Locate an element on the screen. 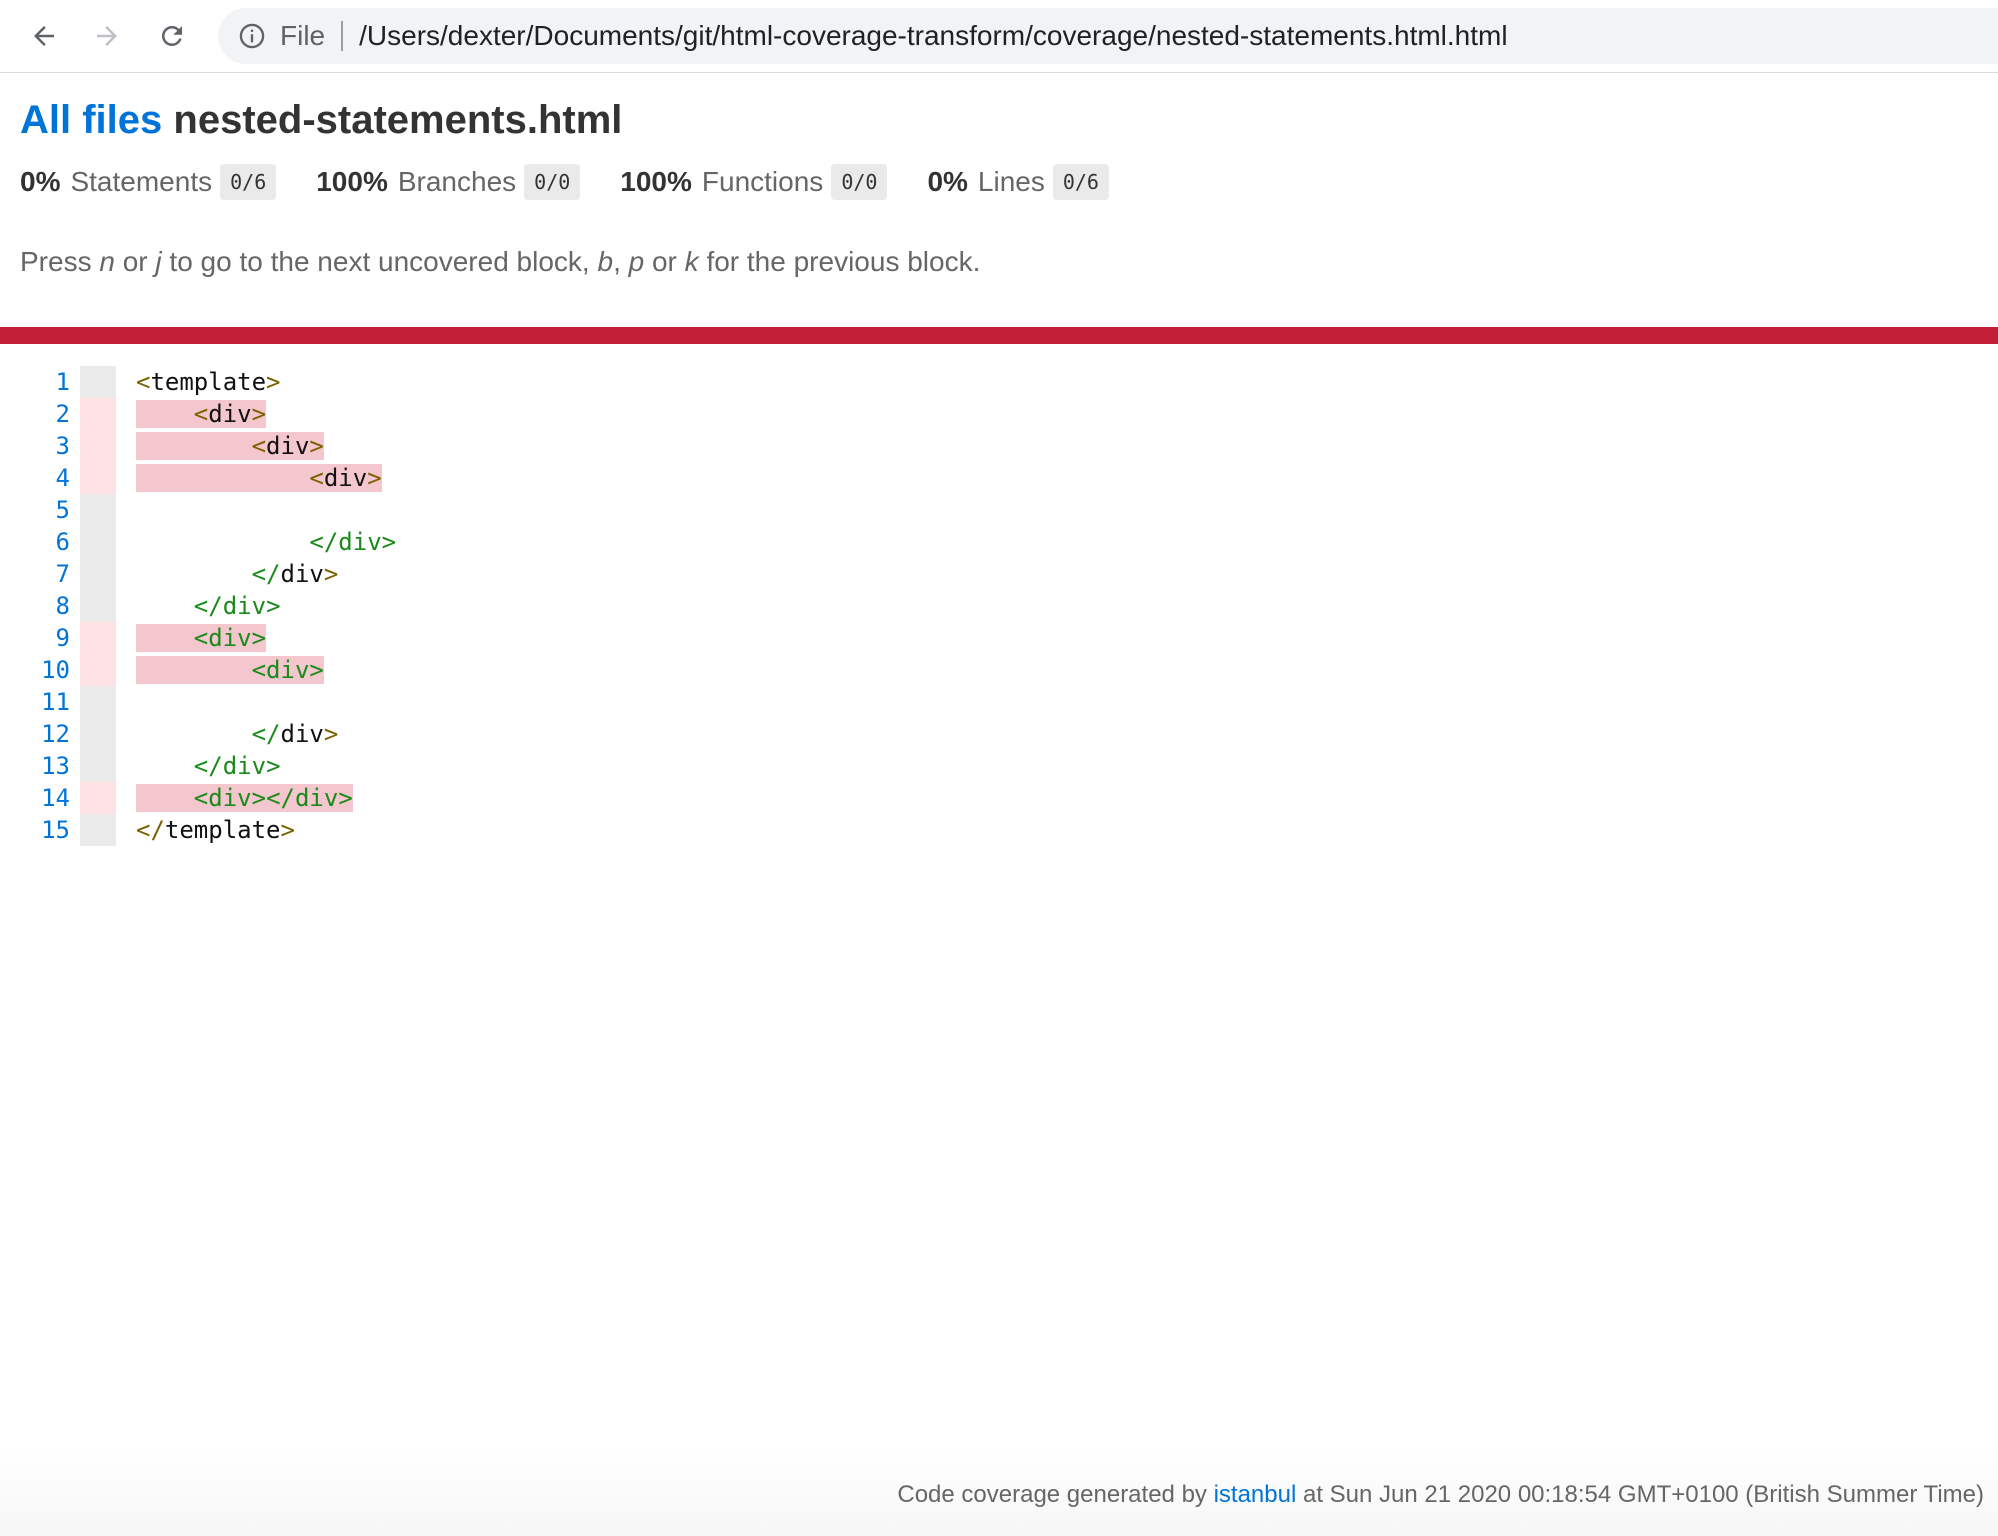 Image resolution: width=1998 pixels, height=1536 pixels. arrow-right-icon is located at coordinates (107, 36).